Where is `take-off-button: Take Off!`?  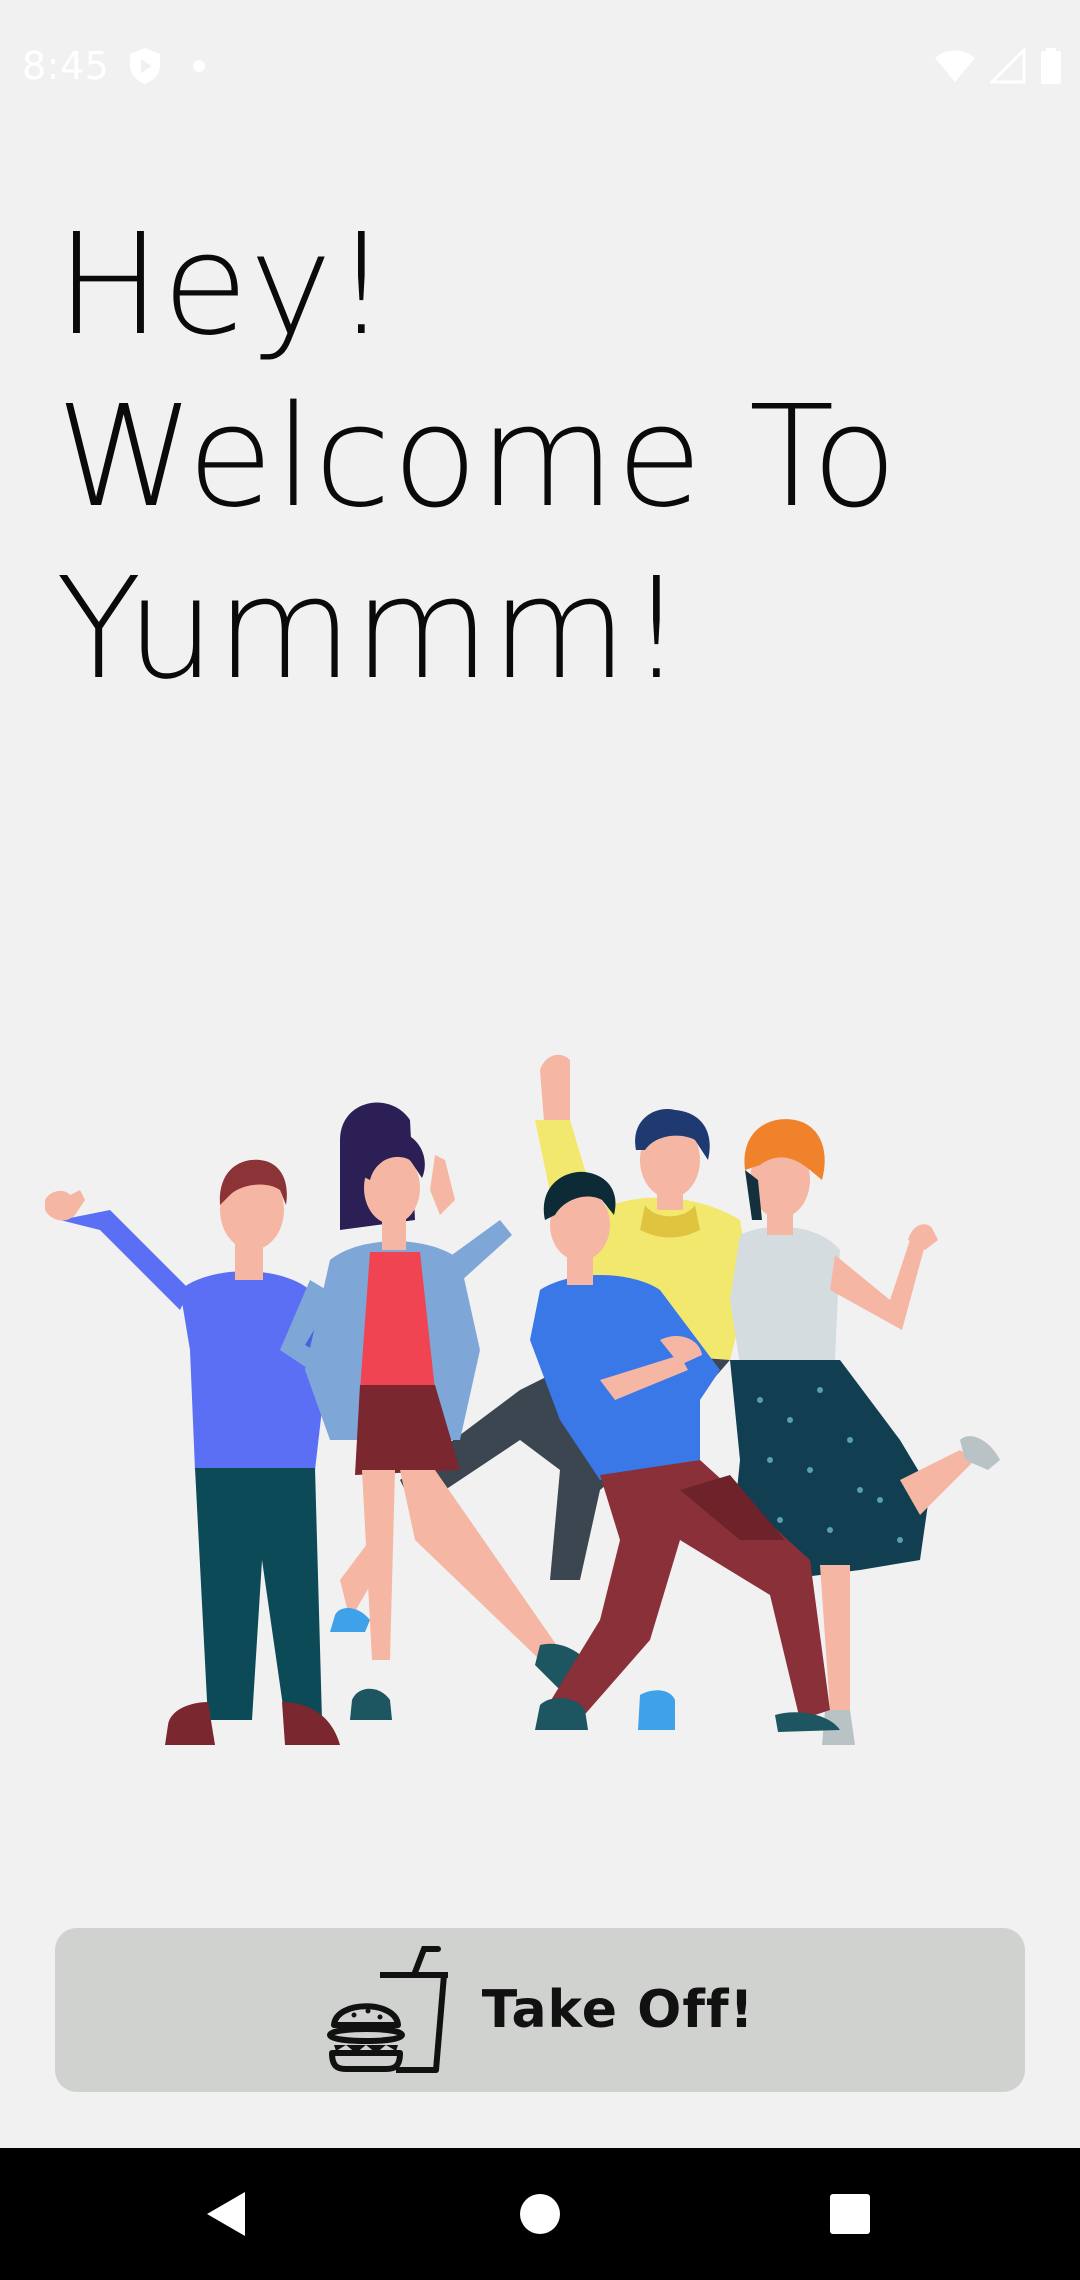 take-off-button: Take Off! is located at coordinates (540, 2010).